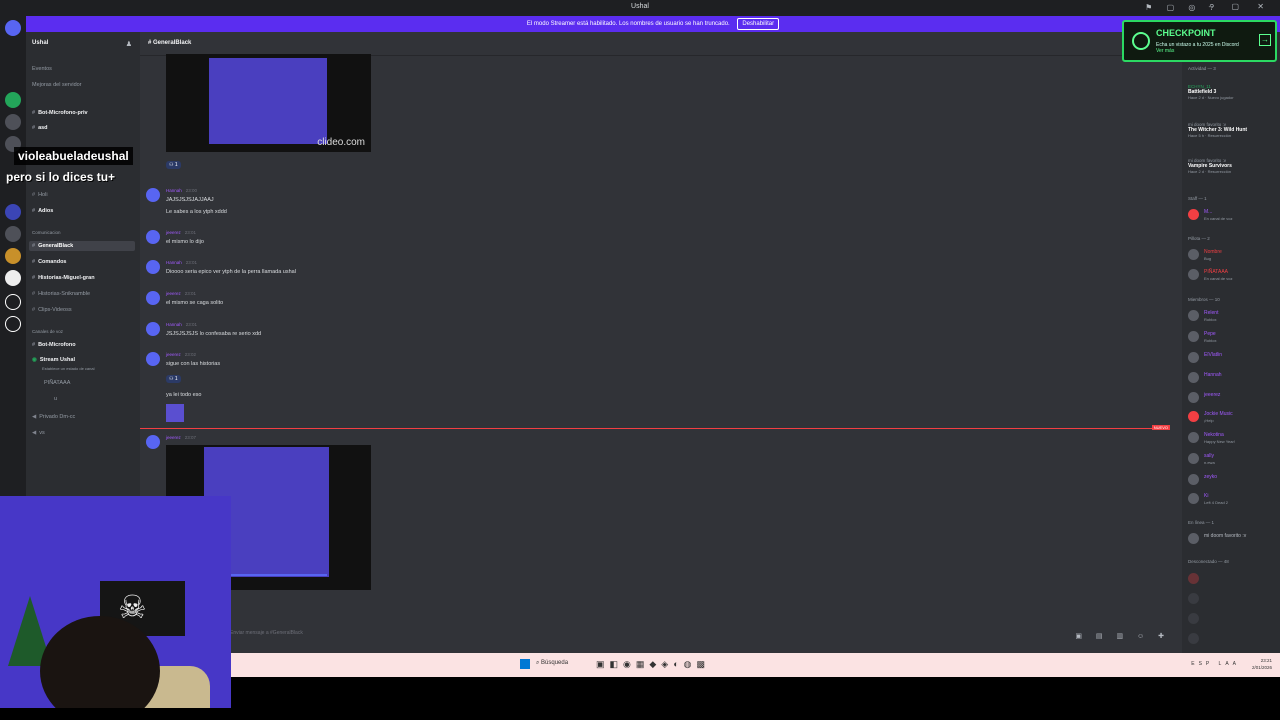 The image size is (1280, 720). What do you see at coordinates (190, 293) in the screenshot?
I see `timestamp: 23:01` at bounding box center [190, 293].